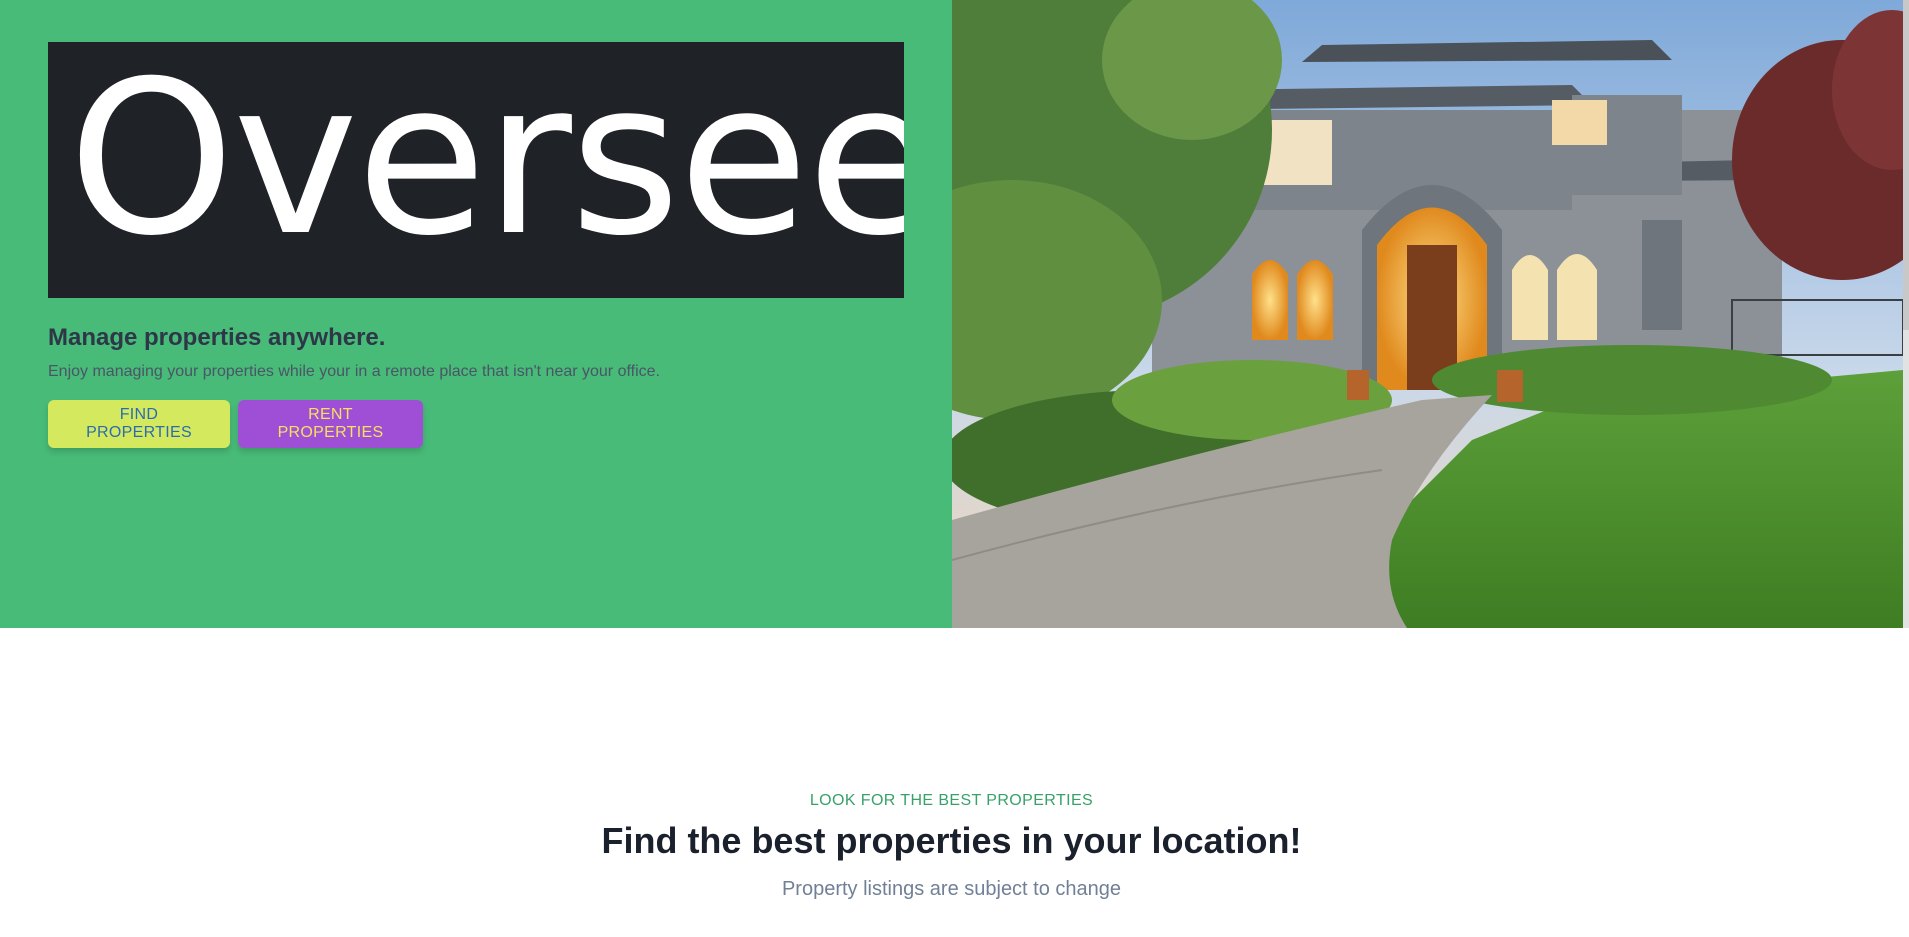 This screenshot has width=1909, height=937. What do you see at coordinates (951, 800) in the screenshot?
I see `section-eyebrow: LOOK FOR THE BEST PROPERTIES` at bounding box center [951, 800].